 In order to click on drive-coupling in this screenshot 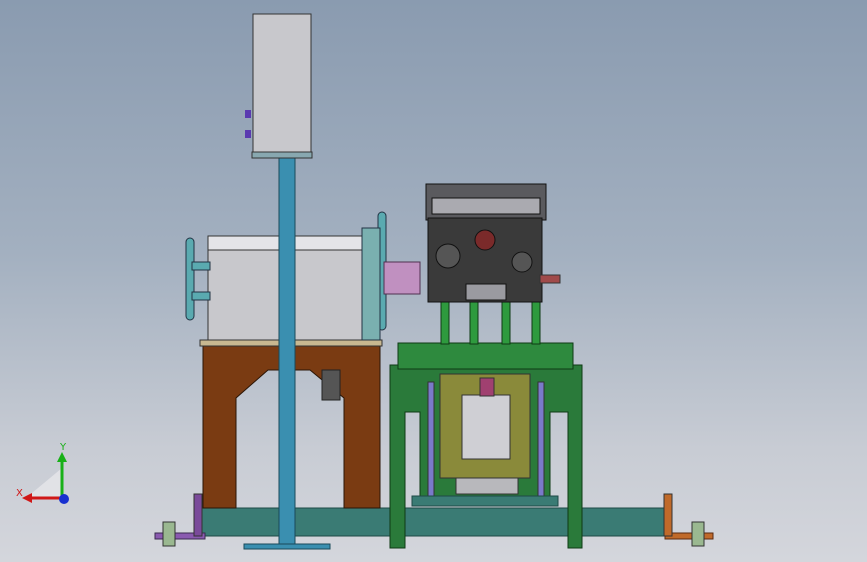, I will do `click(402, 278)`.